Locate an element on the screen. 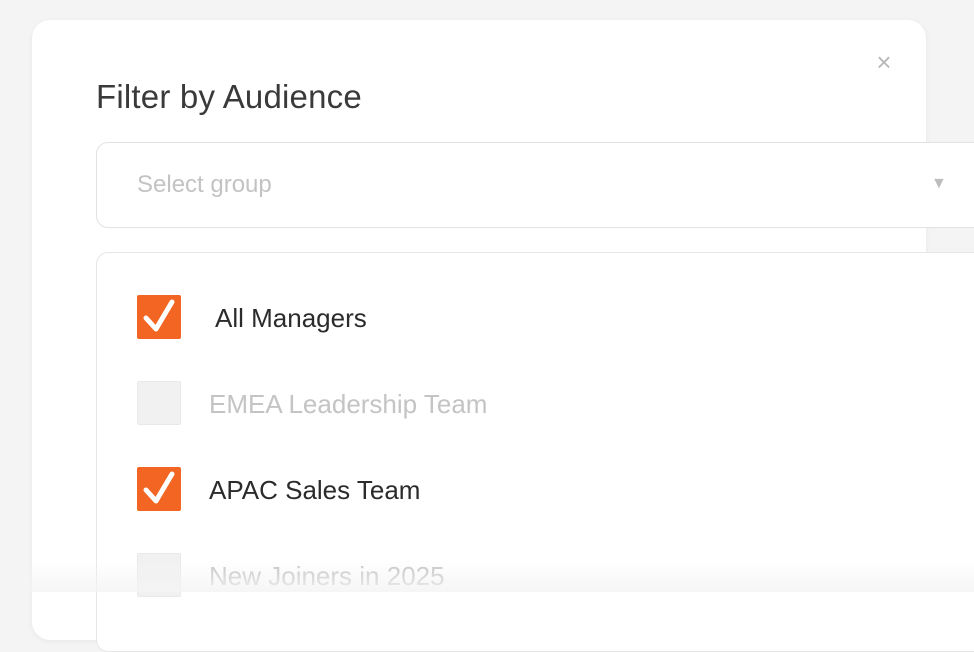  option-emea-leadership: EMEA Leadership Team is located at coordinates (535, 403).